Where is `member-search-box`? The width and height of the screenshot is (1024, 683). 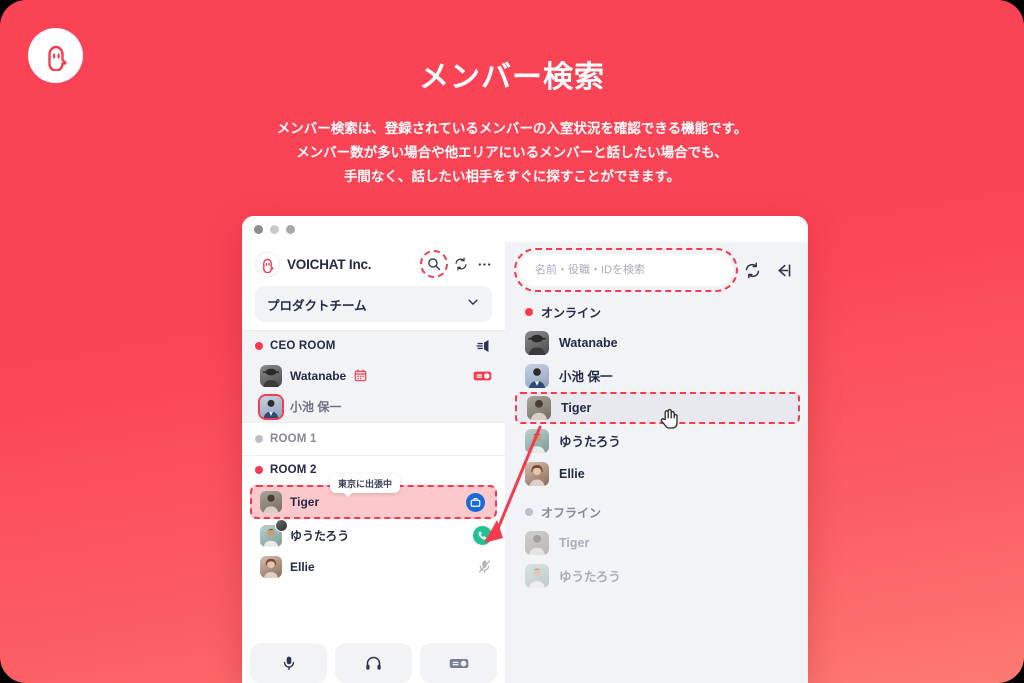 member-search-box is located at coordinates (626, 270).